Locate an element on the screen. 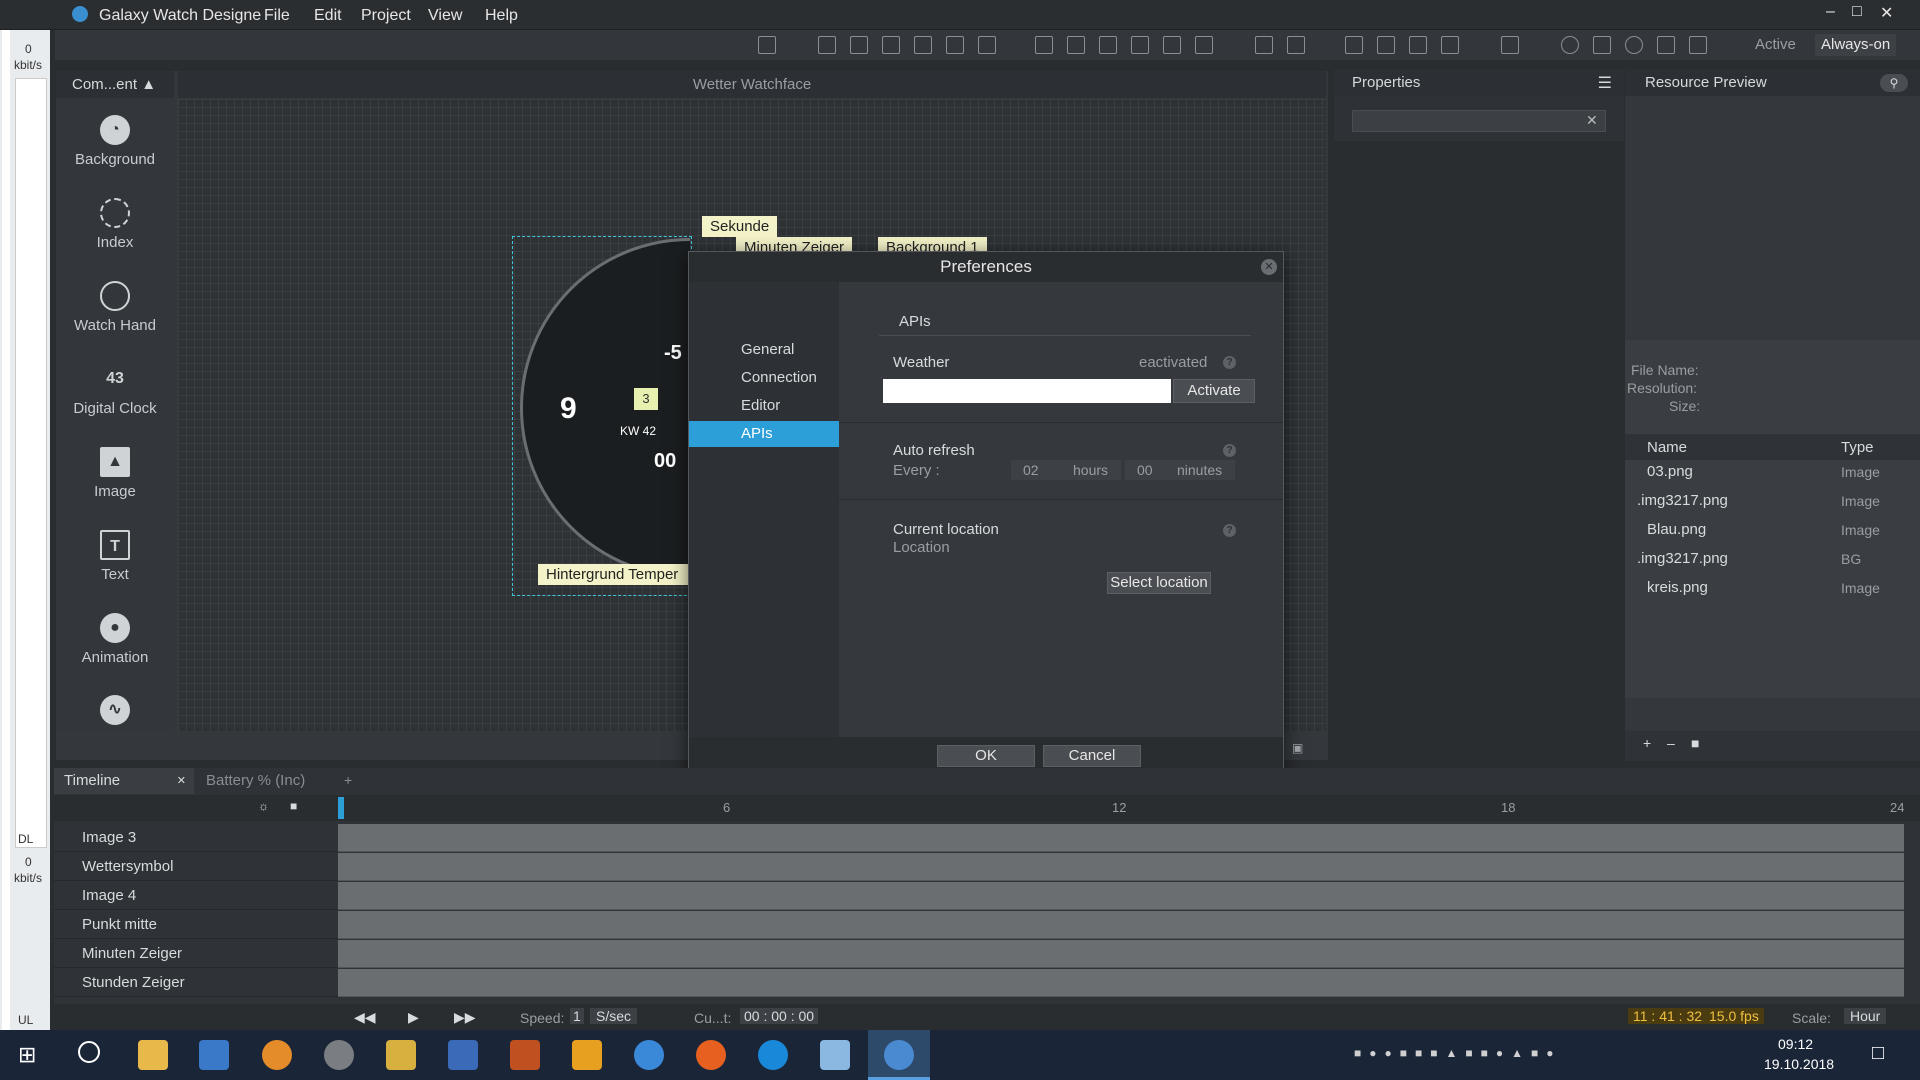  edge-icon is located at coordinates (773, 1055).